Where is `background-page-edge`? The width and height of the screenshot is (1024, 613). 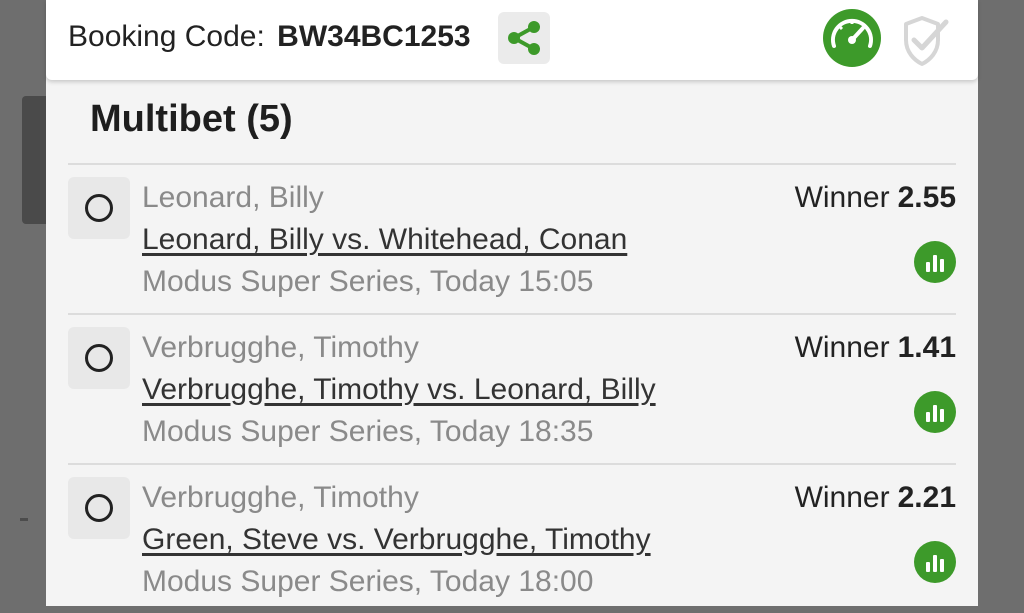 background-page-edge is located at coordinates (34, 160).